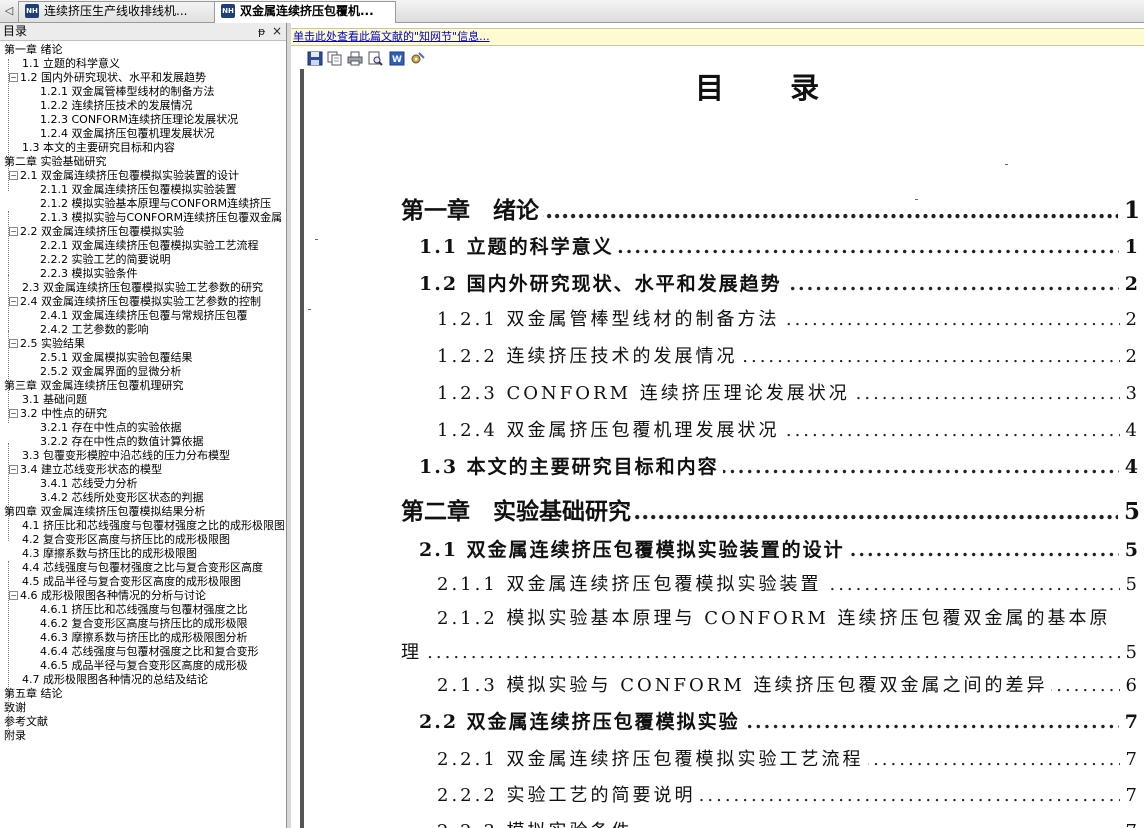  What do you see at coordinates (71, 63) in the screenshot?
I see `toc-item-label: 1.1 立题的科学意义` at bounding box center [71, 63].